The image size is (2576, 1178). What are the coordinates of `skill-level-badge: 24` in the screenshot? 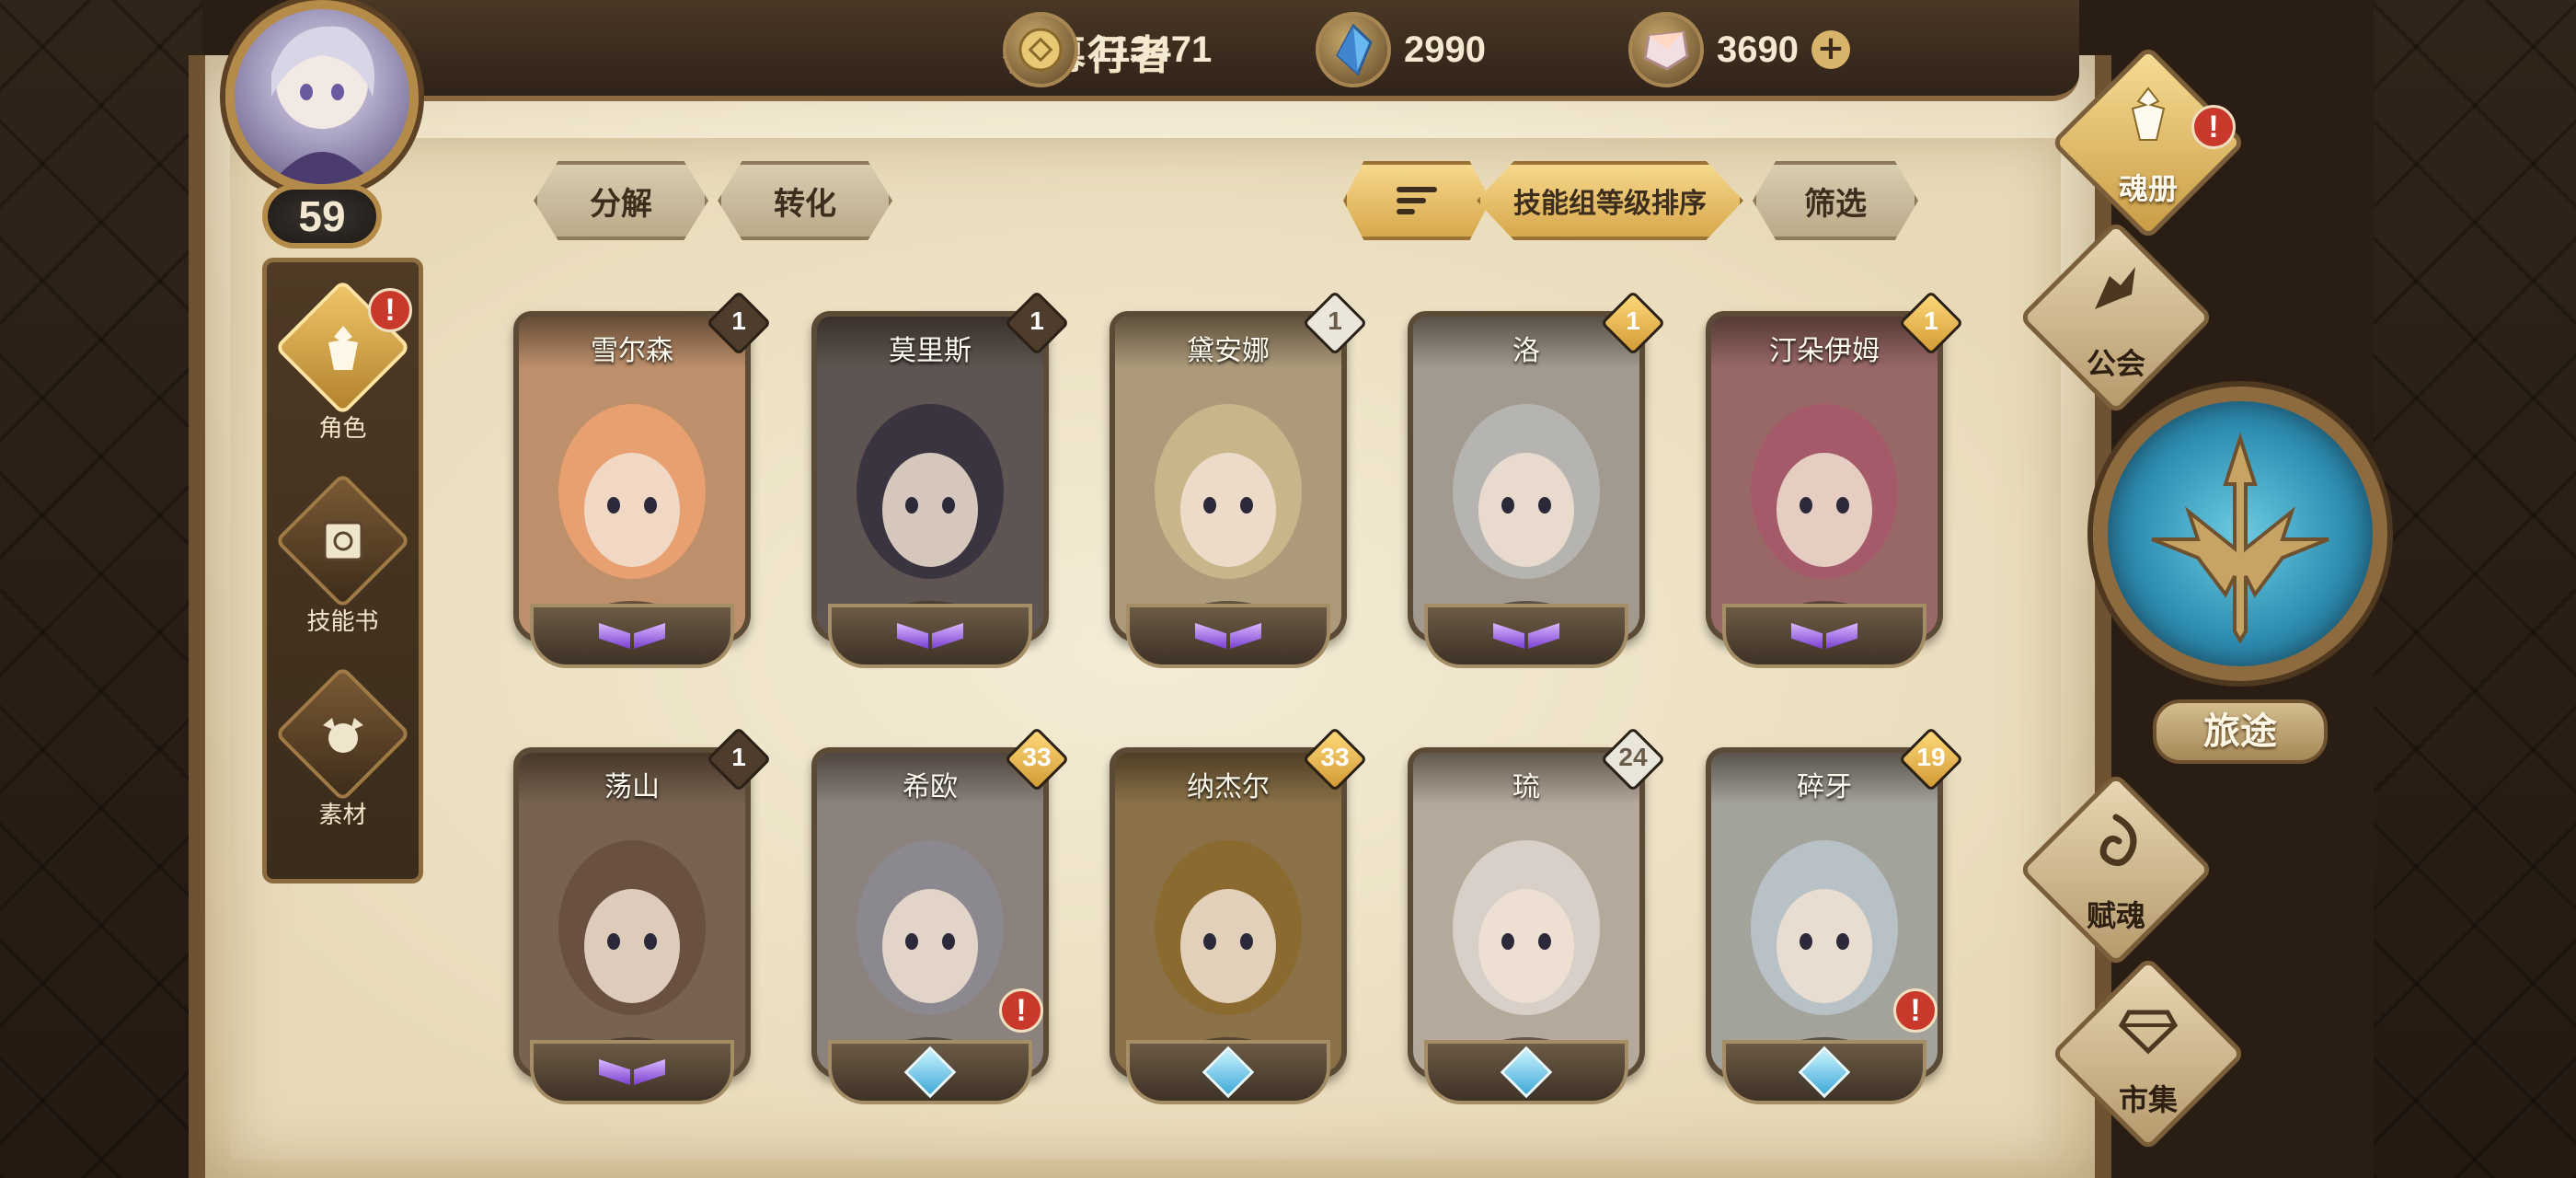 It's located at (1633, 759).